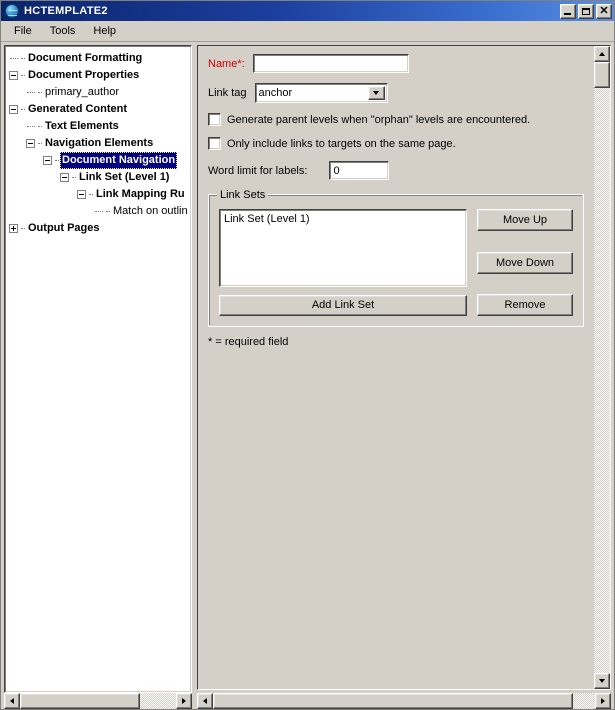  What do you see at coordinates (214, 119) in the screenshot?
I see `orphan-checkbox` at bounding box center [214, 119].